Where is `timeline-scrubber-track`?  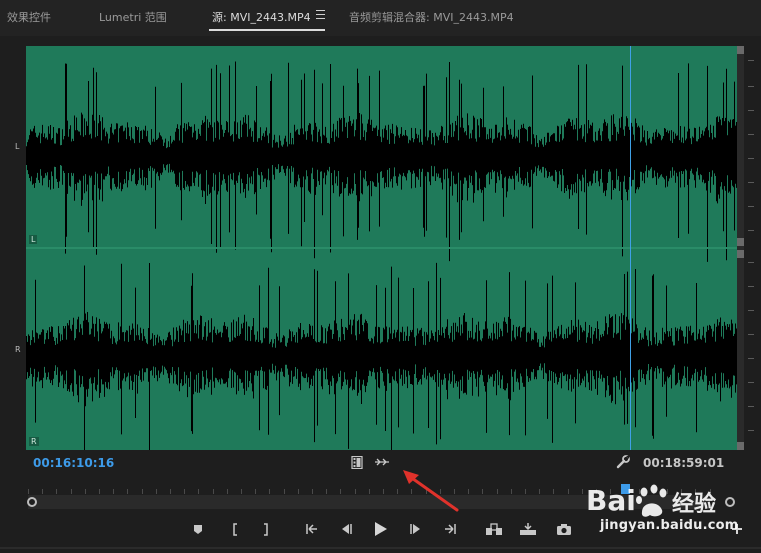
timeline-scrubber-track is located at coordinates (368, 502).